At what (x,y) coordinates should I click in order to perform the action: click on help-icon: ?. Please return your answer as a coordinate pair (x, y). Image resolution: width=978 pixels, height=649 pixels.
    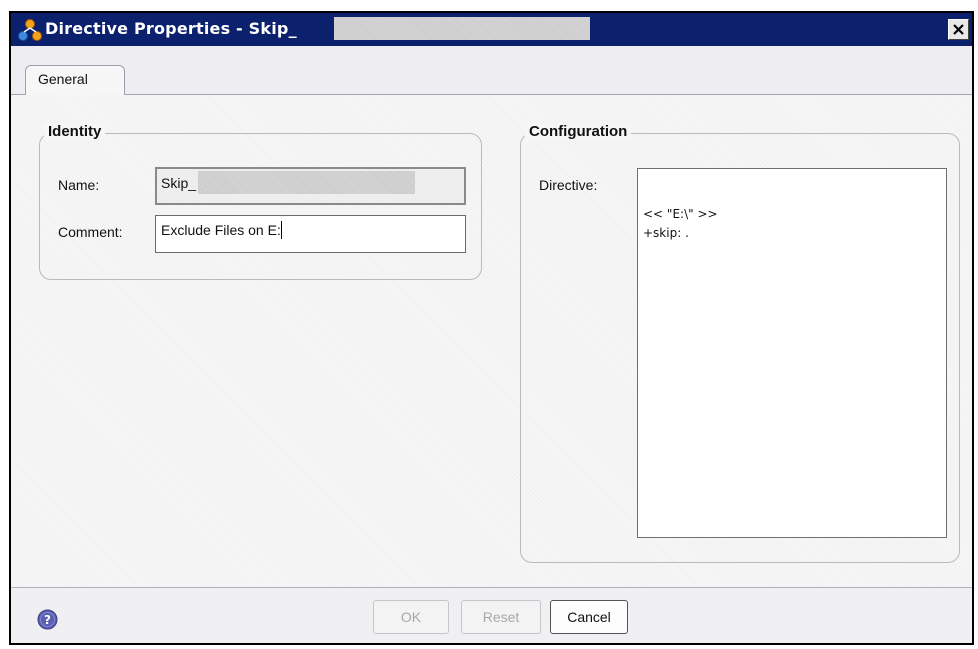
    Looking at the image, I should click on (47, 619).